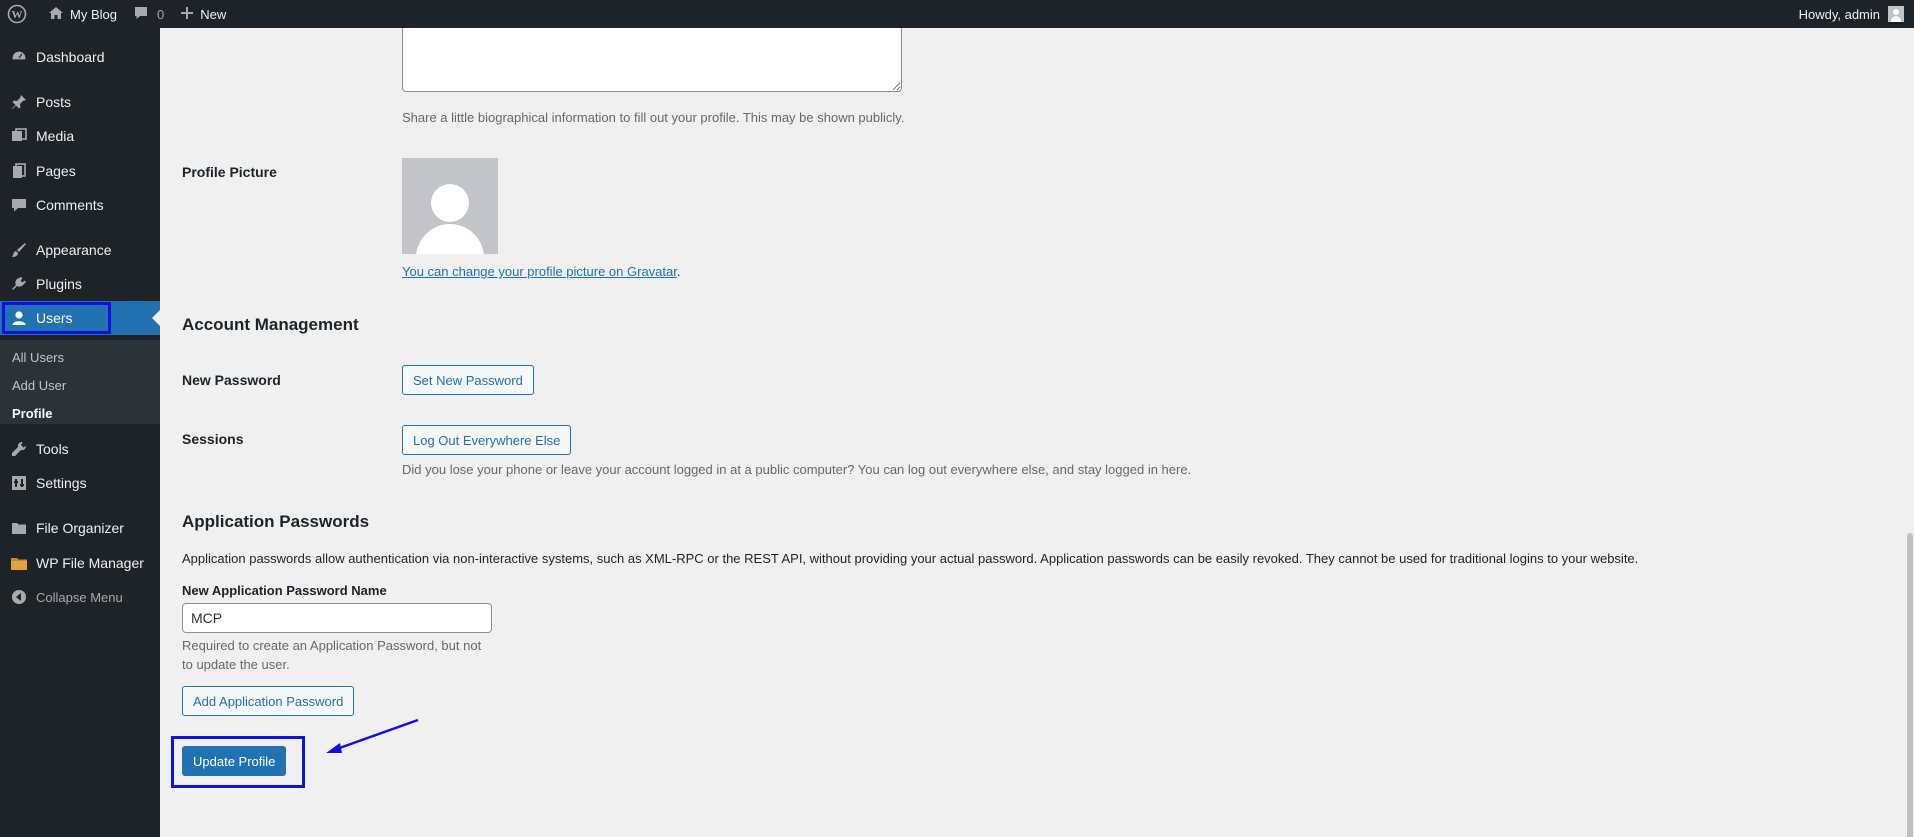 This screenshot has width=1914, height=837. I want to click on sidebar-item-label: Plugins, so click(59, 284).